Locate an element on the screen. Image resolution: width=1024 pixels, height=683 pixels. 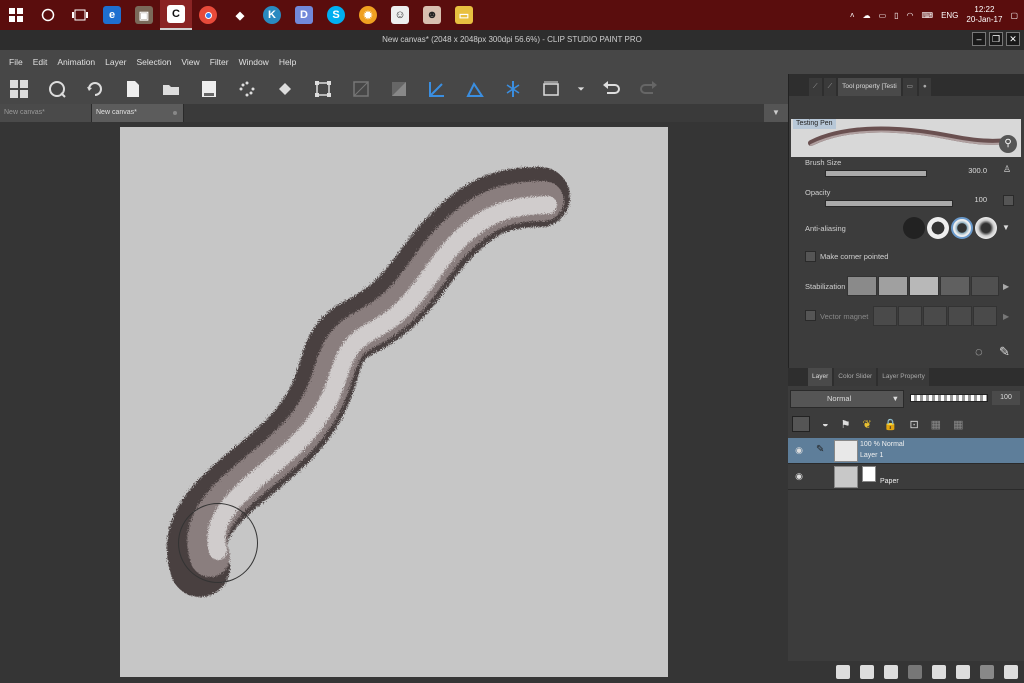
new-folder-icon is located at coordinates (891, 672).